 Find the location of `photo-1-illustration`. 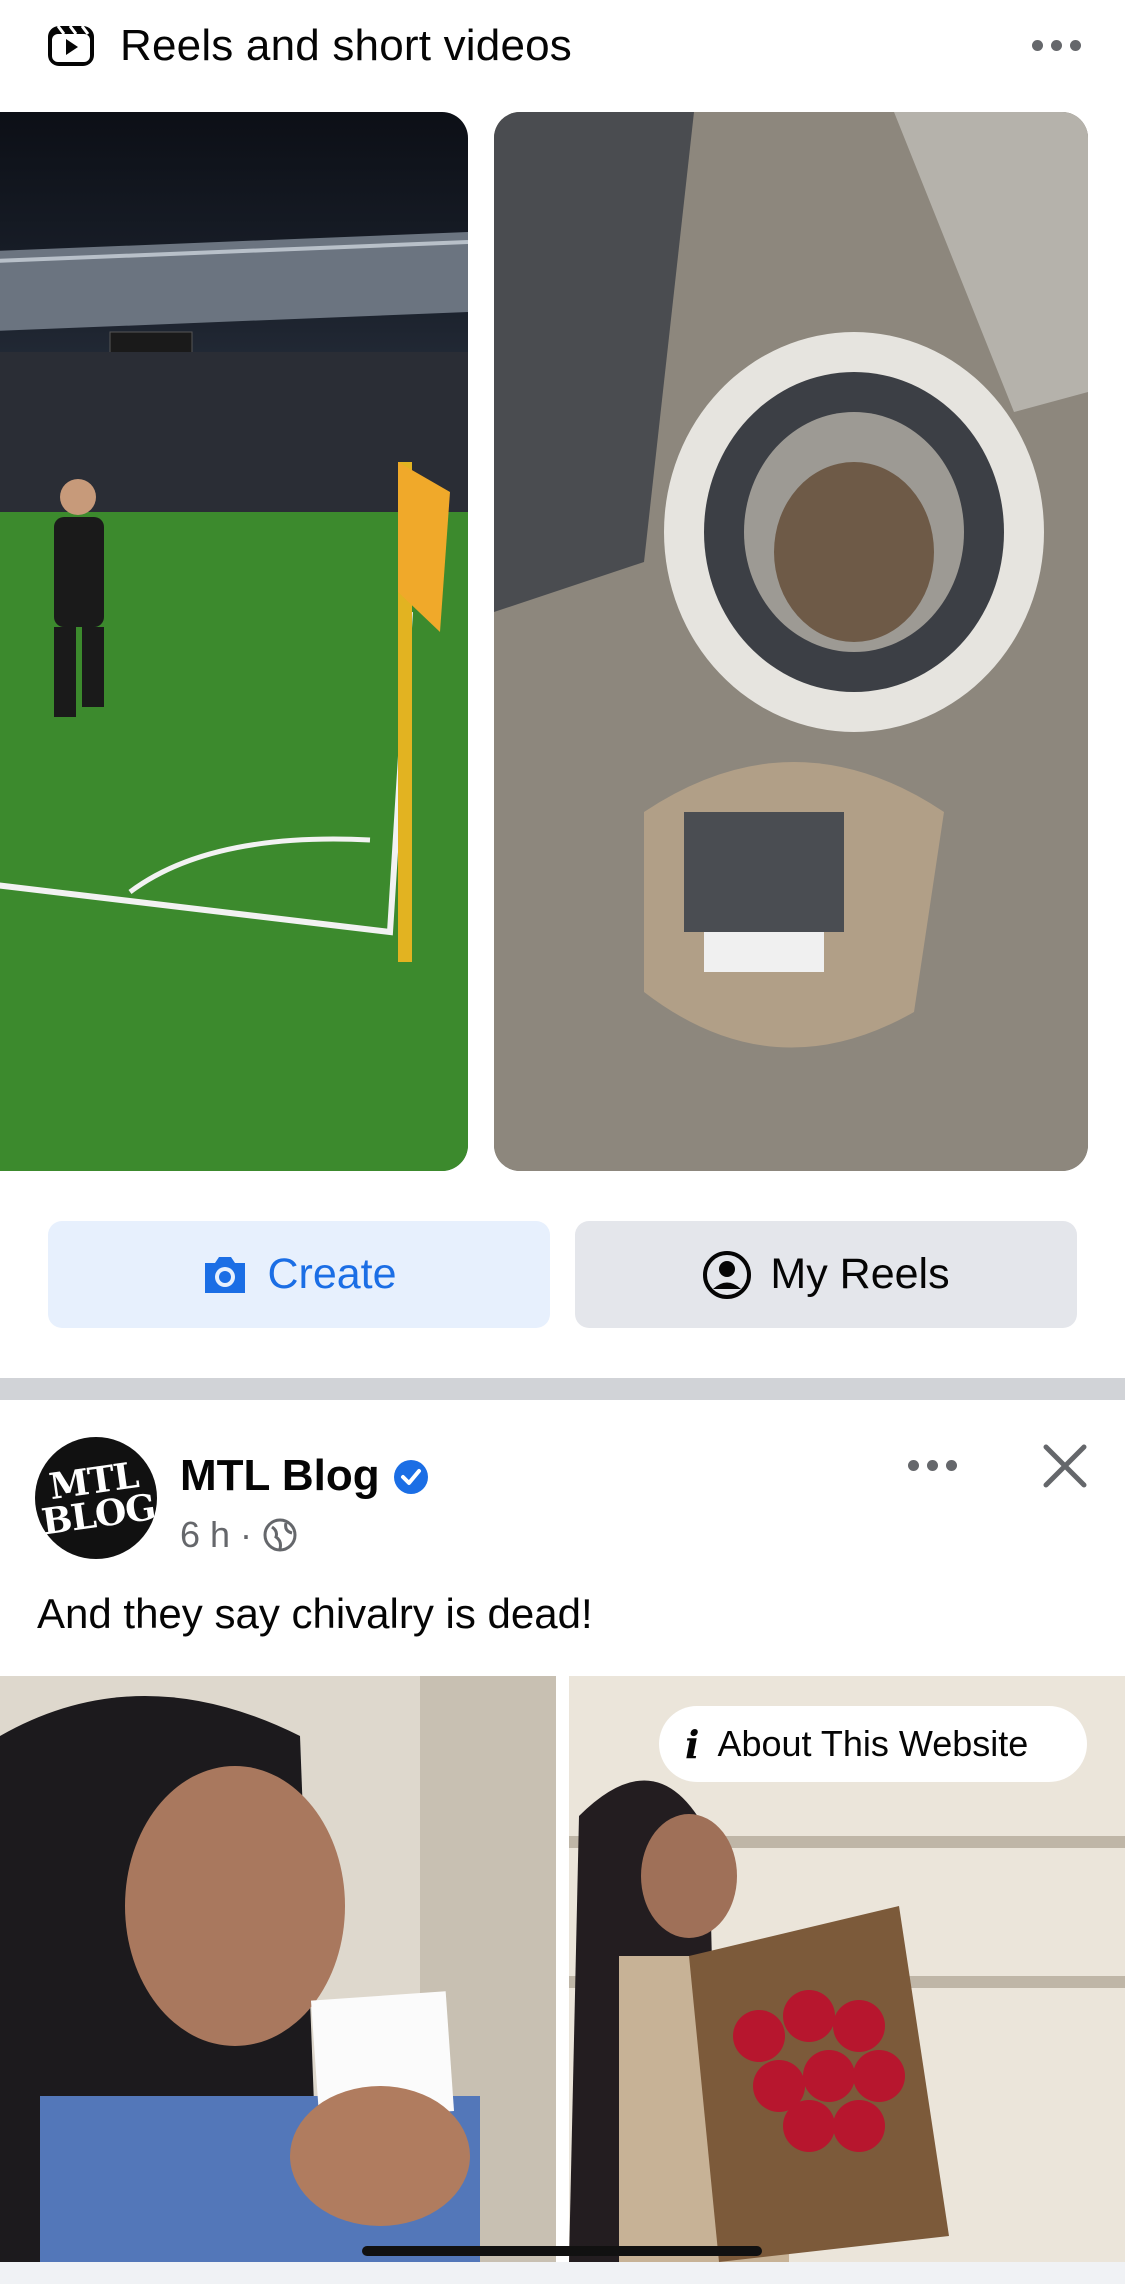

photo-1-illustration is located at coordinates (278, 1969).